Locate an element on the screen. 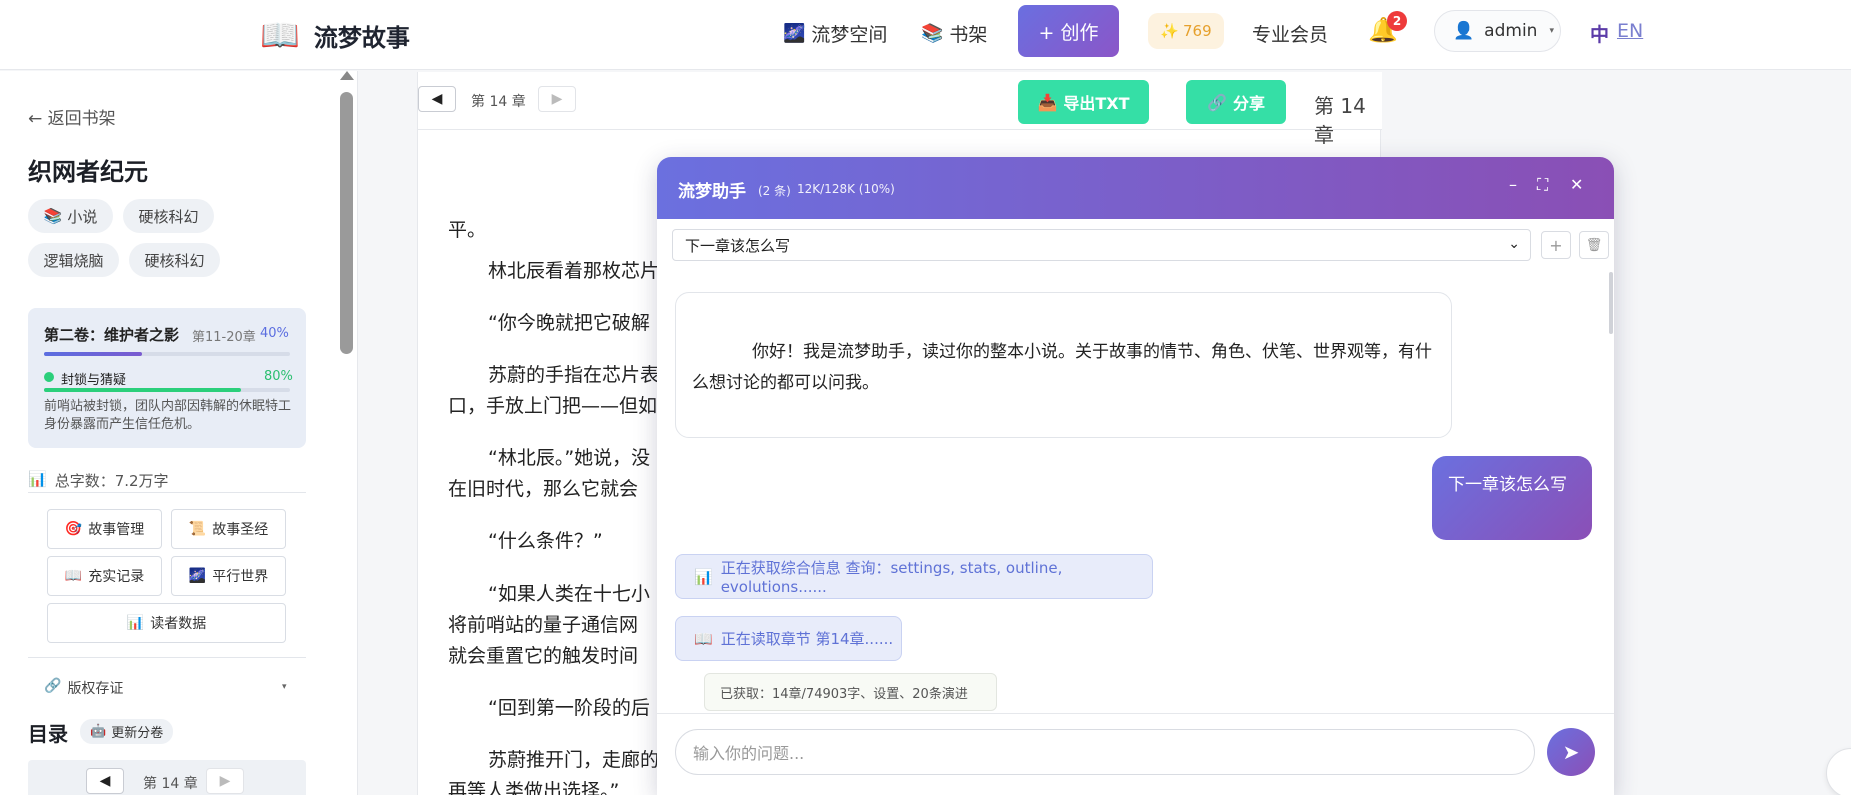 The image size is (1851, 795). arc-progress-fill is located at coordinates (142, 390).